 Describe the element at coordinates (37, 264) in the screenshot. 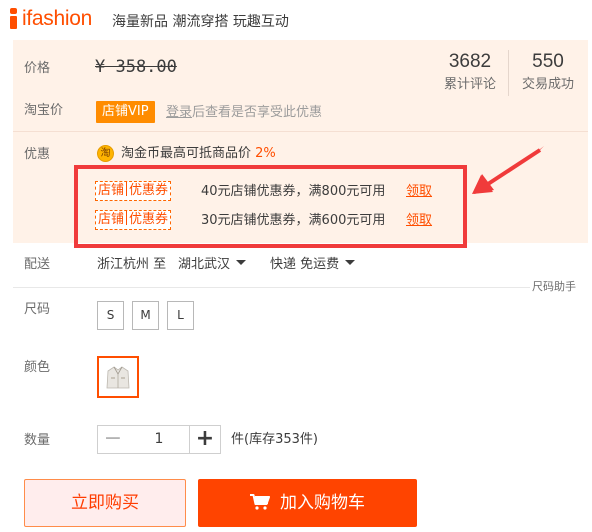

I see `delivery-label: 配送` at that location.